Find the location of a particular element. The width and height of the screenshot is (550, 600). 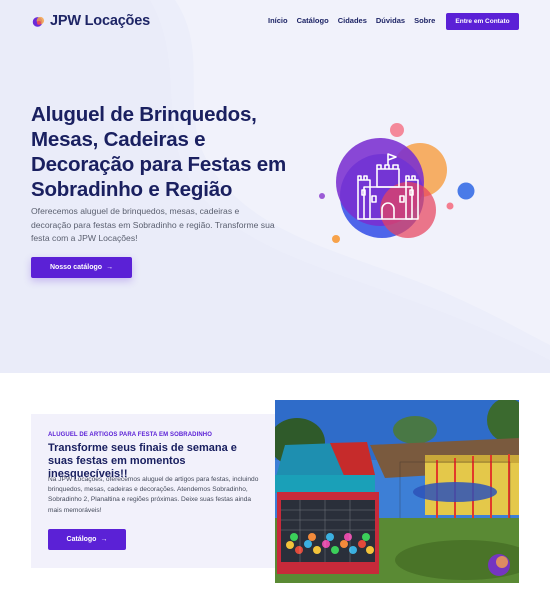

main-nav: Início Catálogo Cidades Dúvidas Sobre is located at coordinates (356, 20).